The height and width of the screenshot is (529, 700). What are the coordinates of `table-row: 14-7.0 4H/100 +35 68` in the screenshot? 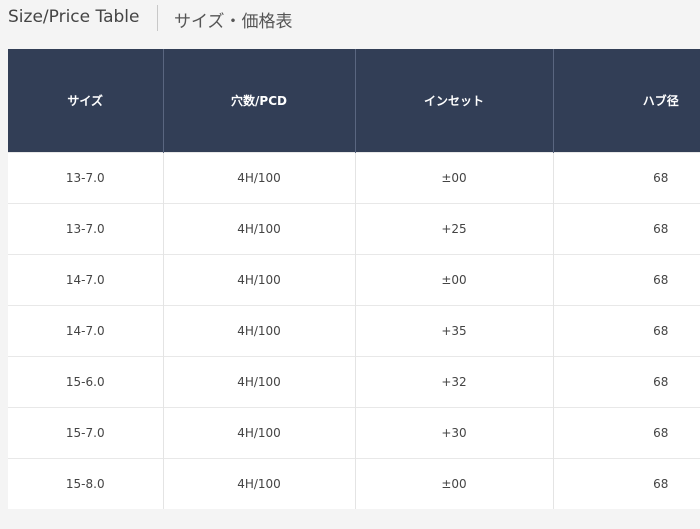 It's located at (354, 331).